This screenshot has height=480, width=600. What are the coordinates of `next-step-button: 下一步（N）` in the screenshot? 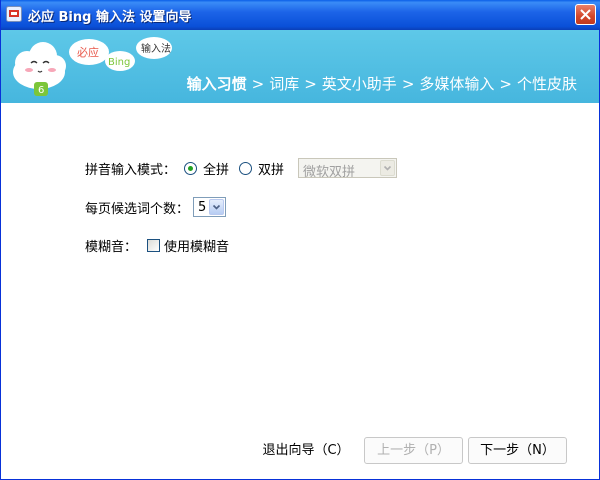 It's located at (517, 450).